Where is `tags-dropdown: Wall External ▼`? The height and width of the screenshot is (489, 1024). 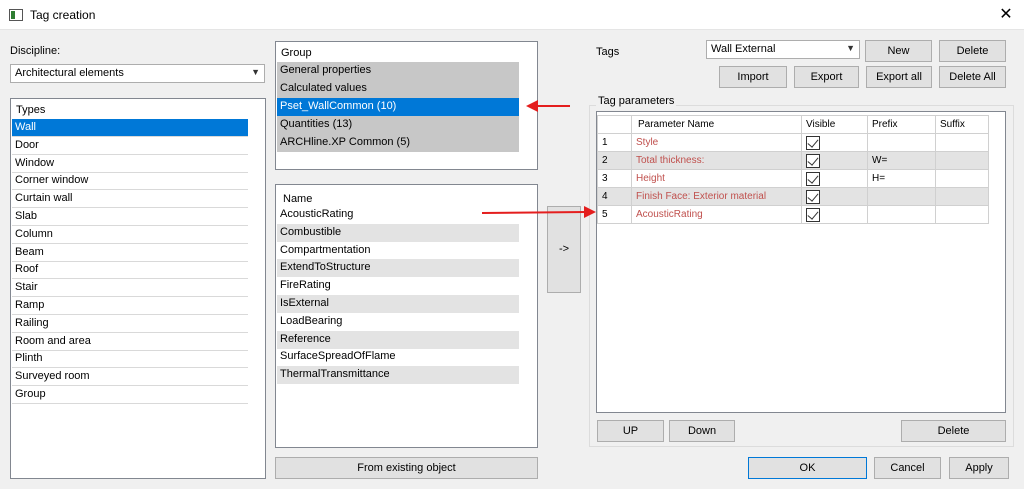
tags-dropdown: Wall External ▼ is located at coordinates (783, 49).